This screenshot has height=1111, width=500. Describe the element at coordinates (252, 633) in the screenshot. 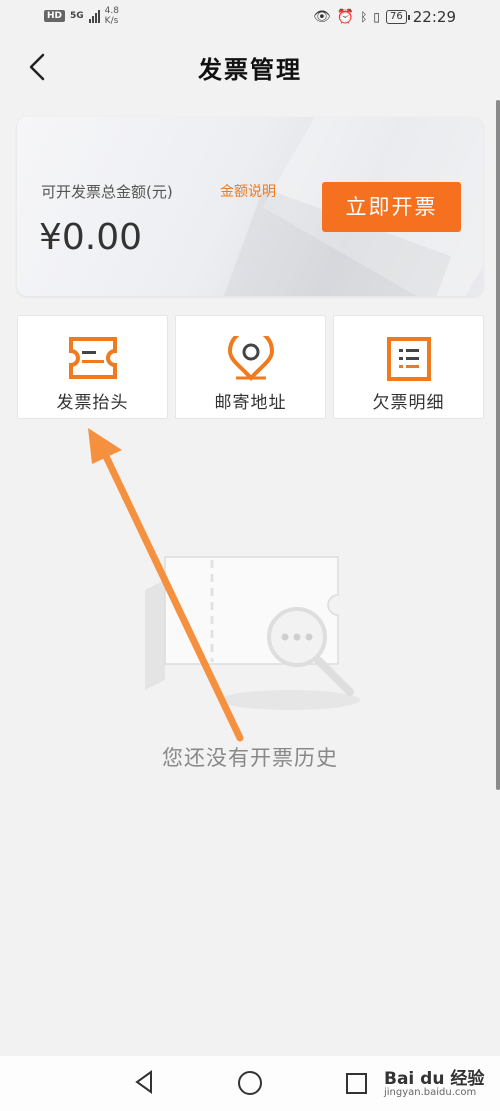

I see `empty-invoice-illustration` at that location.